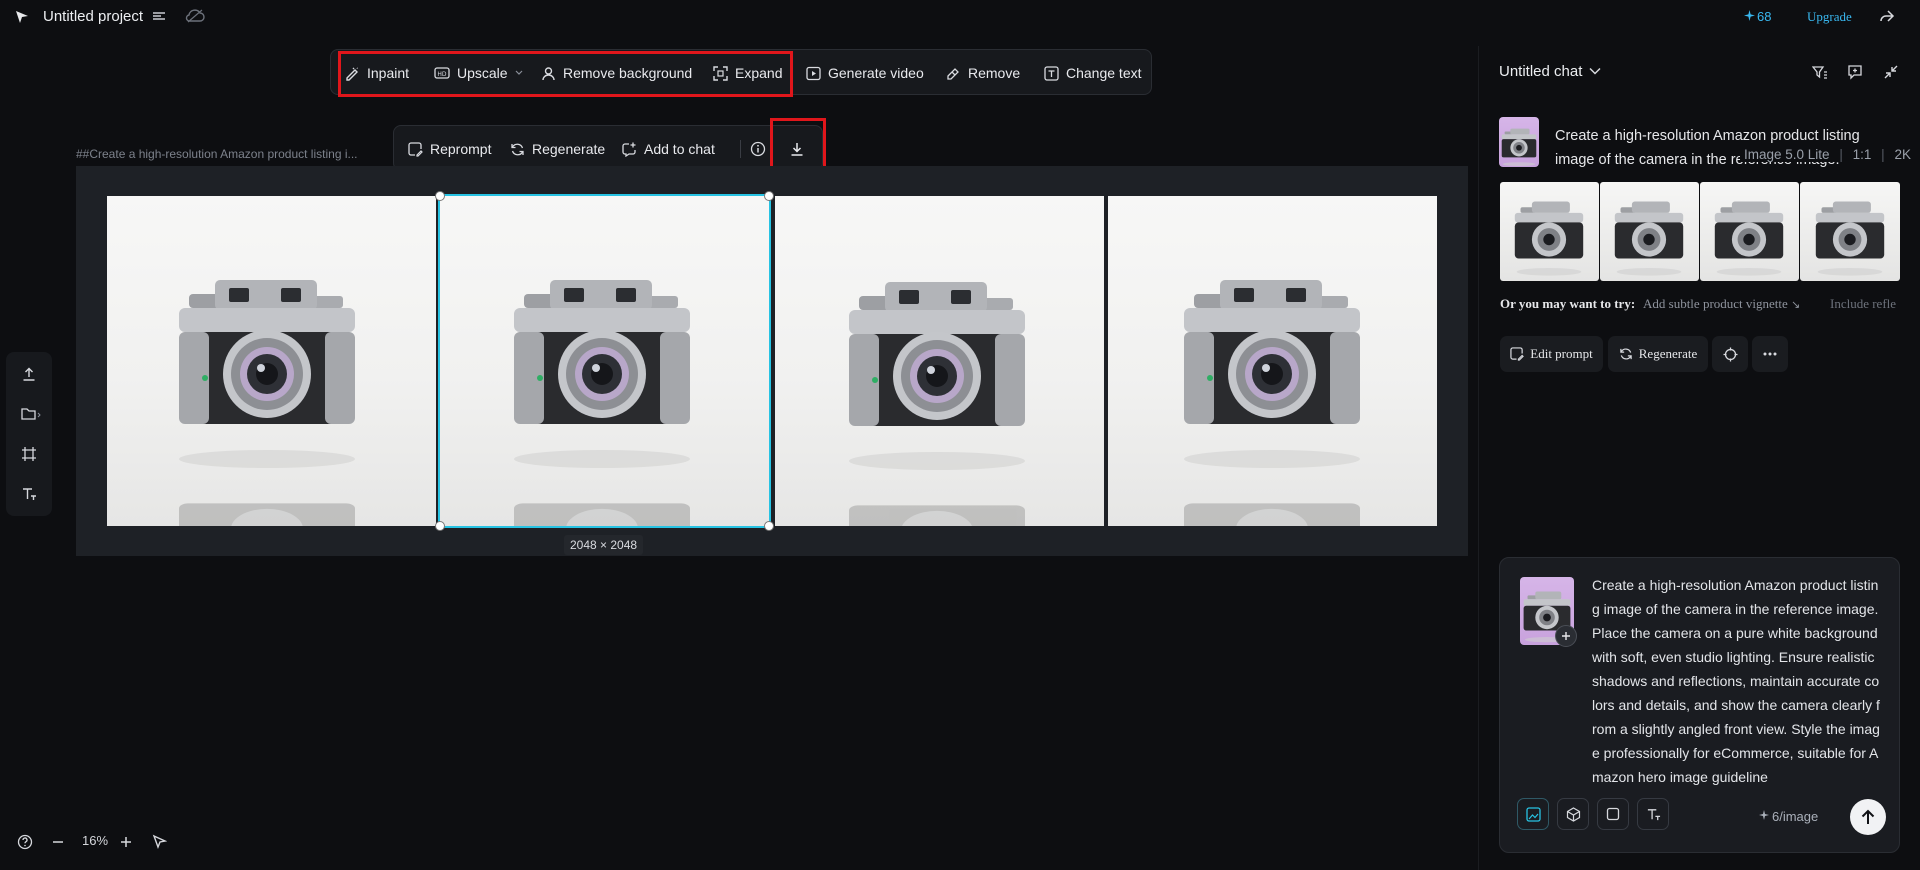  Describe the element at coordinates (960, 17) in the screenshot. I see `top-bar: Untitled project 68 Upgrade` at that location.